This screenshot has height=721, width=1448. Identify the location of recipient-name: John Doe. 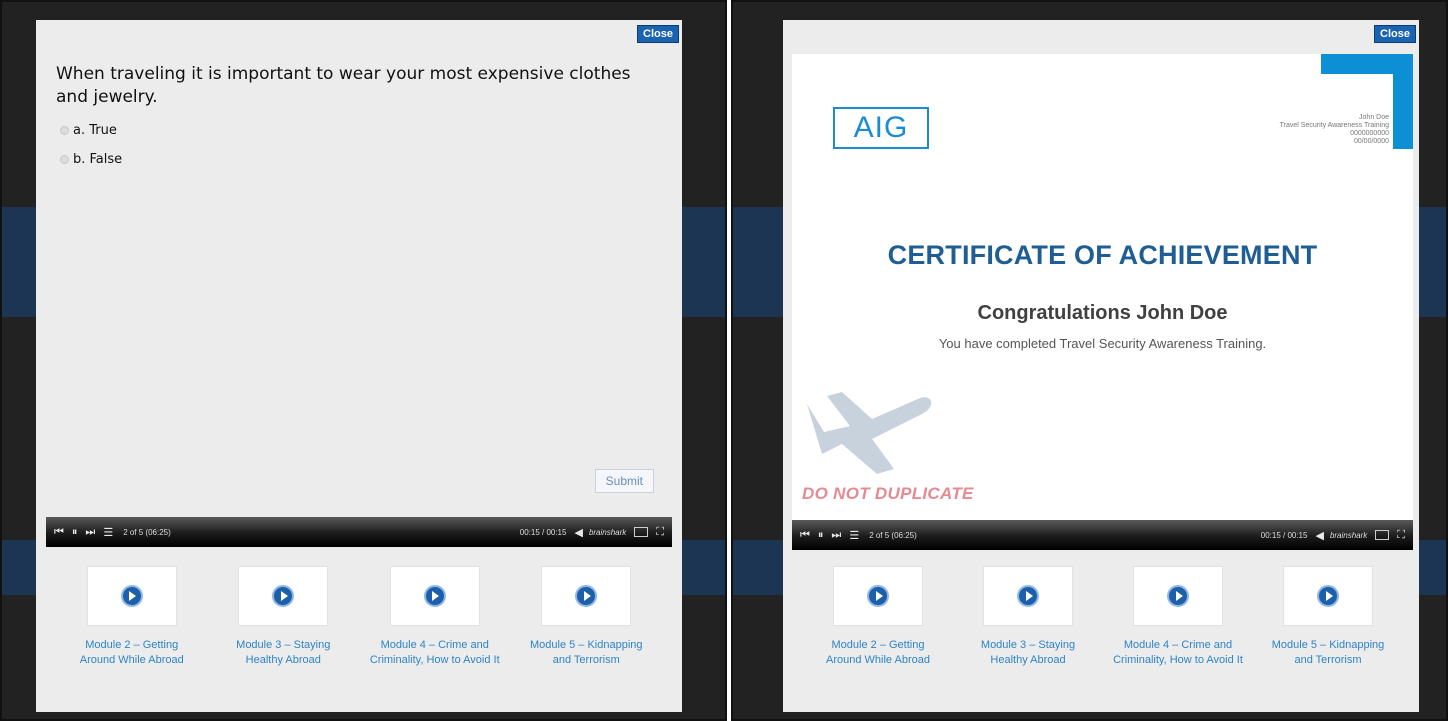
(1374, 117).